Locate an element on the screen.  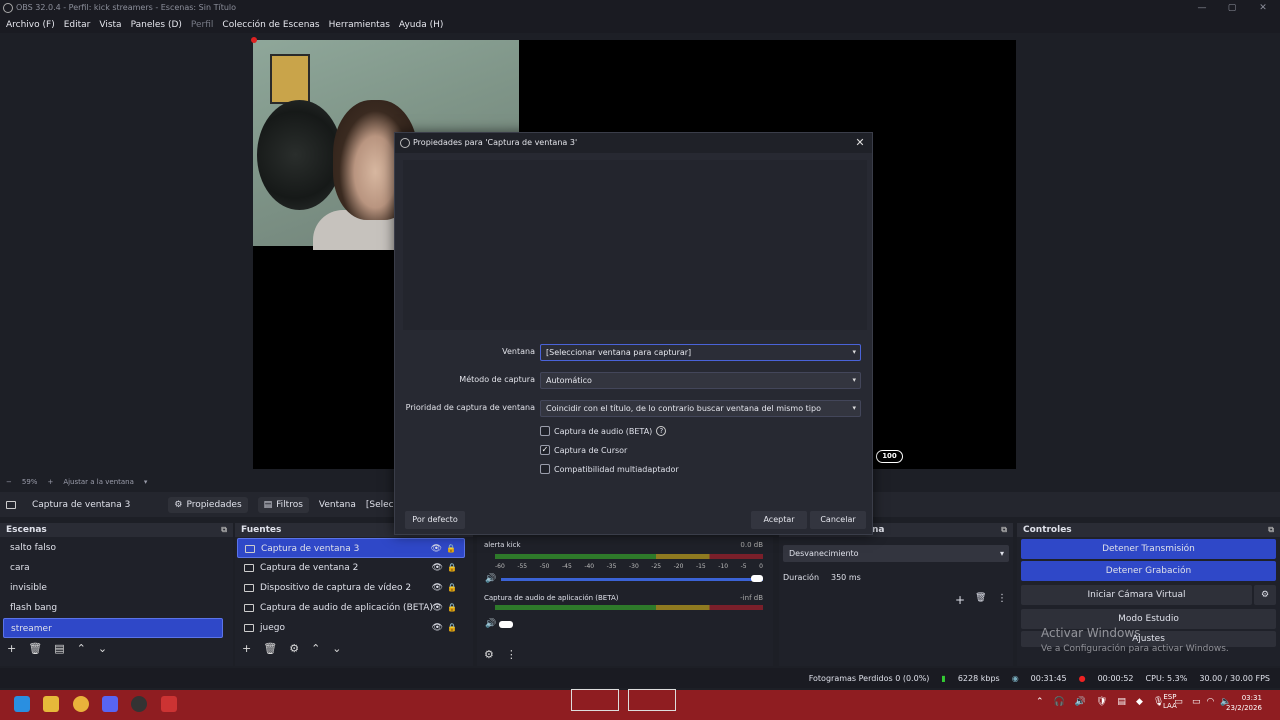
windows-start-icon is located at coordinates (22, 704).